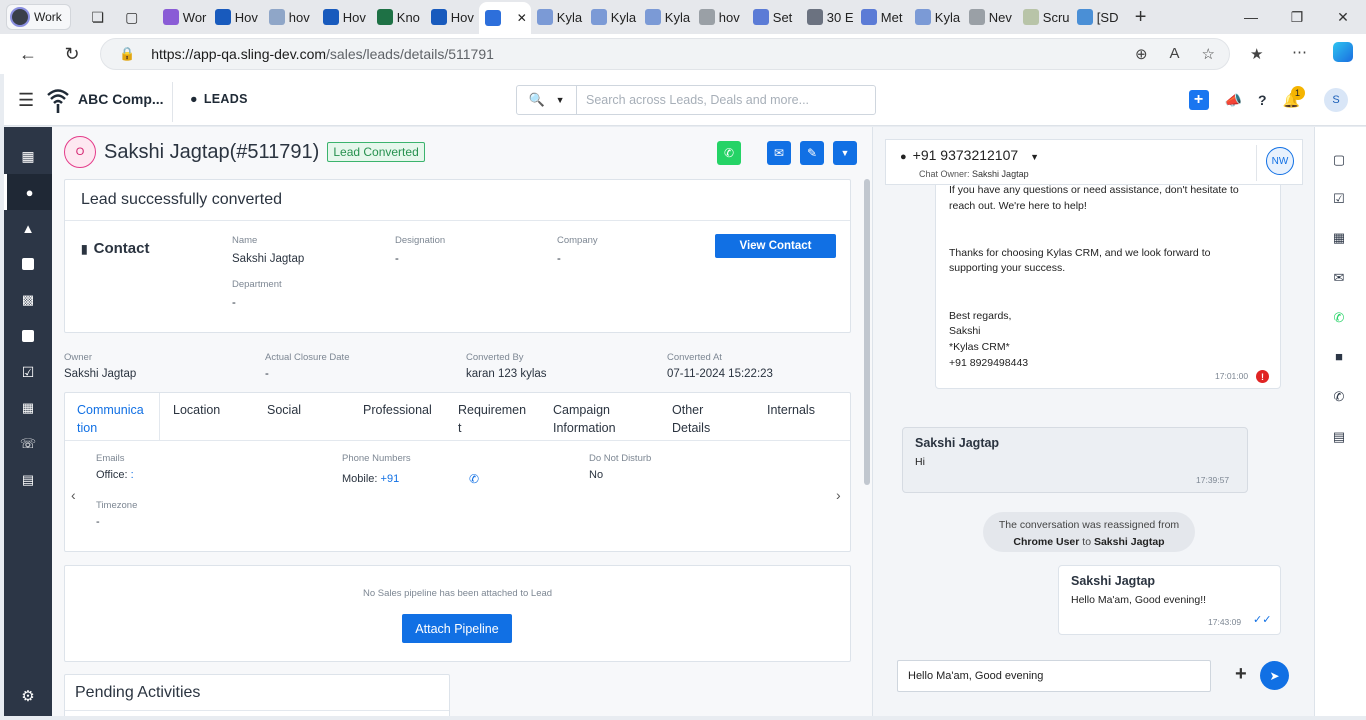 The image size is (1366, 720). Describe the element at coordinates (390, 479) in the screenshot. I see `mobile-link: +91` at that location.